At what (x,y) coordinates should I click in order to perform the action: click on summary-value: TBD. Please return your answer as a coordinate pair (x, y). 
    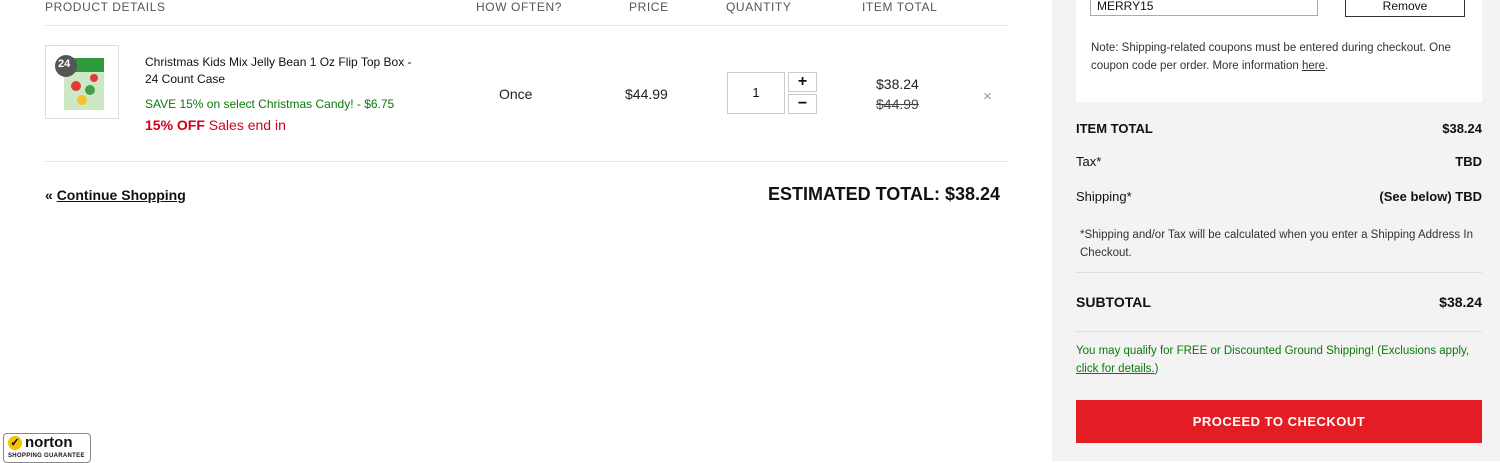
    Looking at the image, I should click on (1468, 161).